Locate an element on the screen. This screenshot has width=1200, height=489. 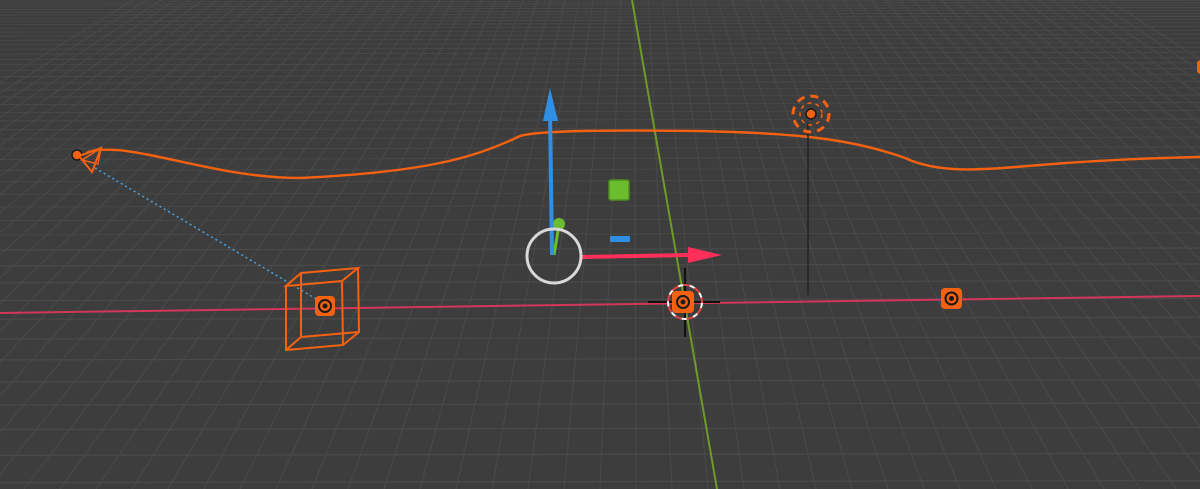
selected-origin-dot is located at coordinates (683, 302).